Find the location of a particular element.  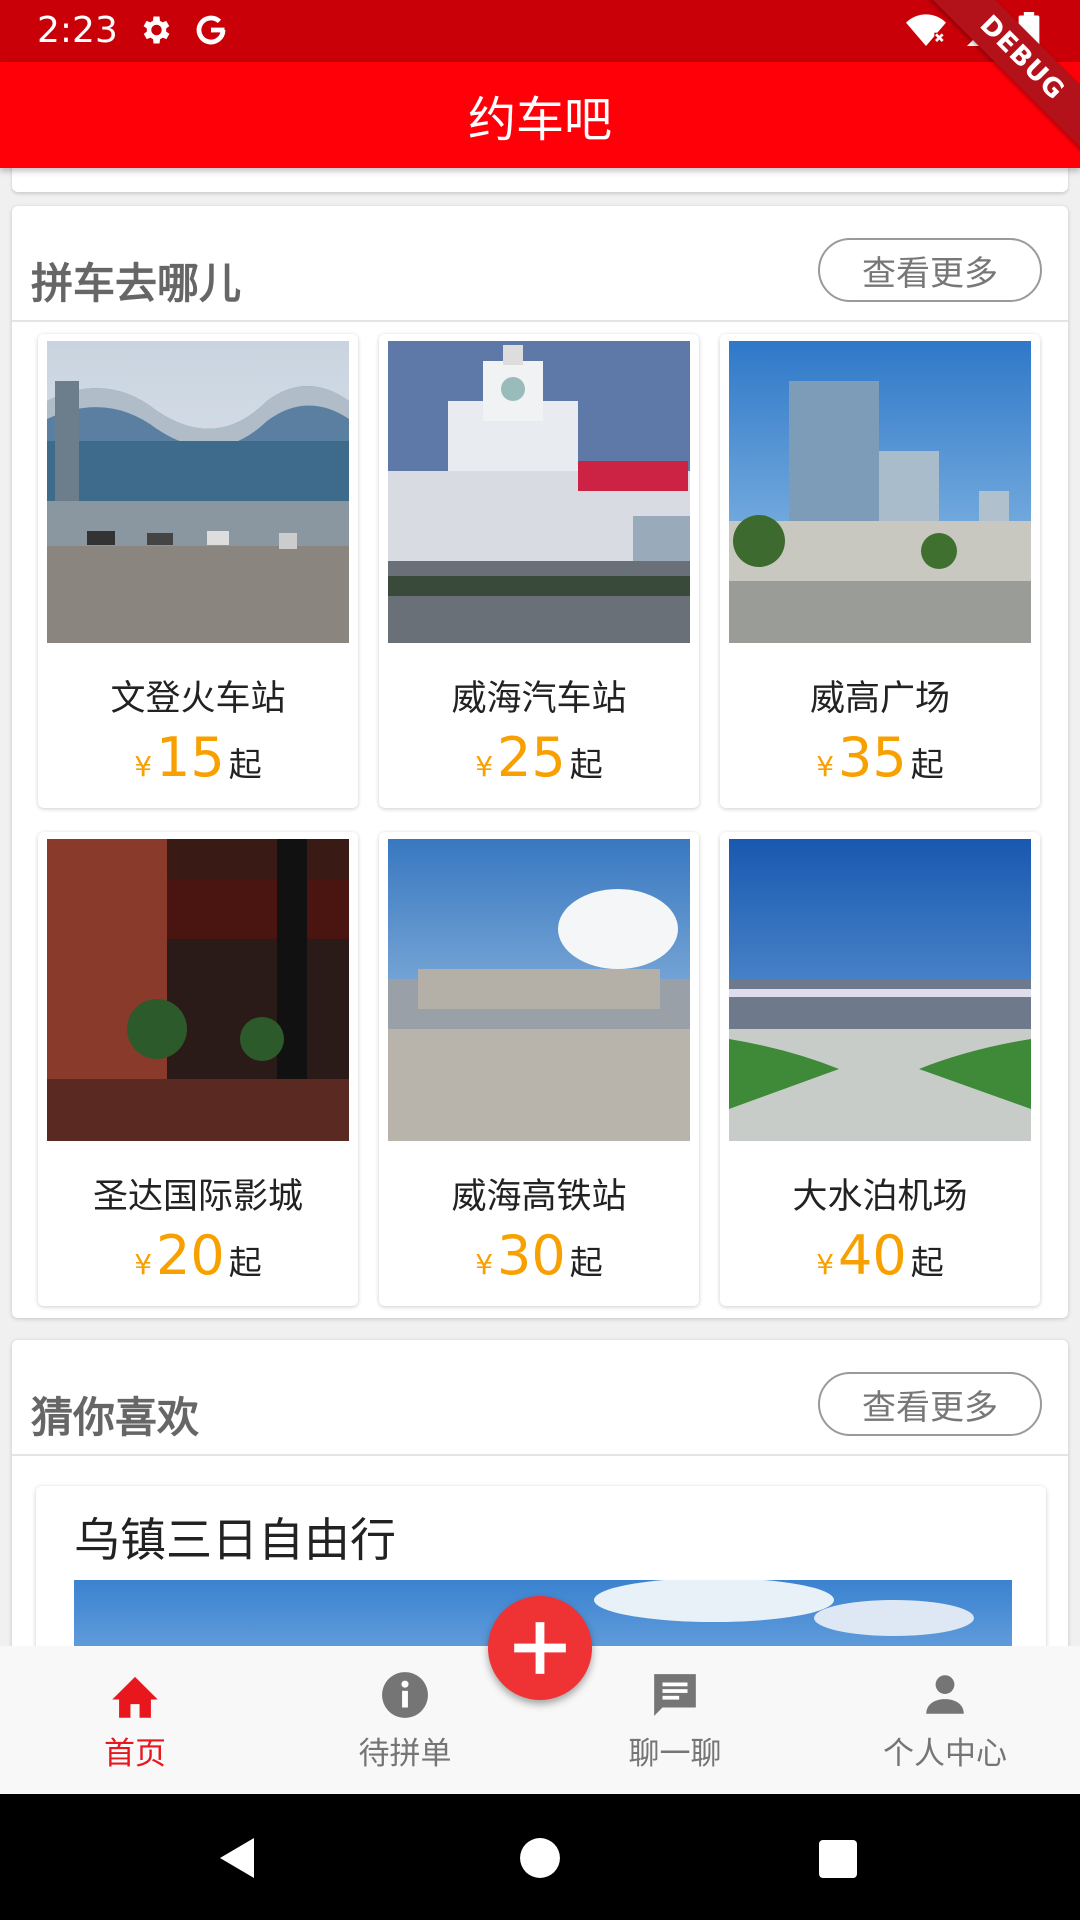

nav-item-chat: 聊一聊 is located at coordinates (675, 1721).